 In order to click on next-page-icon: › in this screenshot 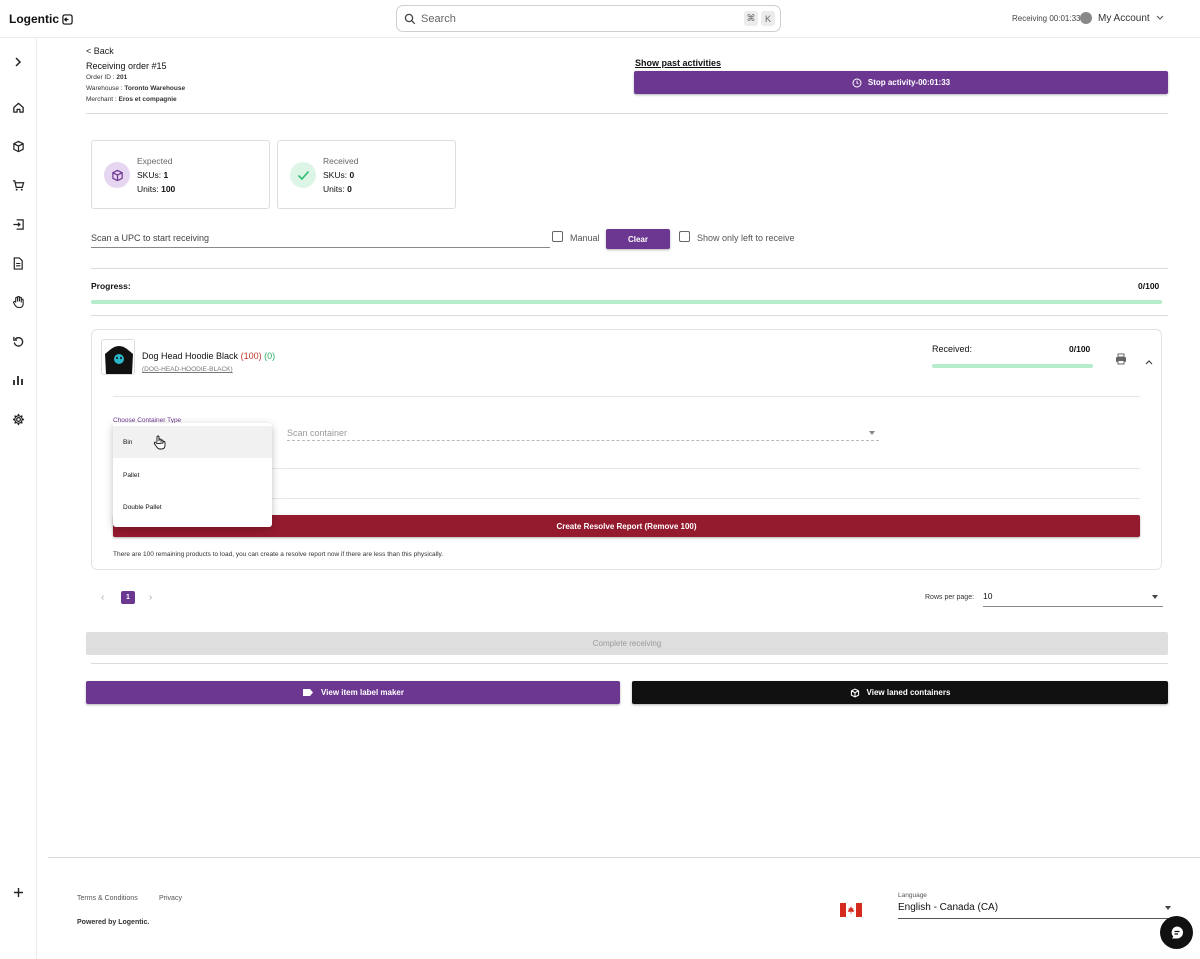, I will do `click(150, 597)`.